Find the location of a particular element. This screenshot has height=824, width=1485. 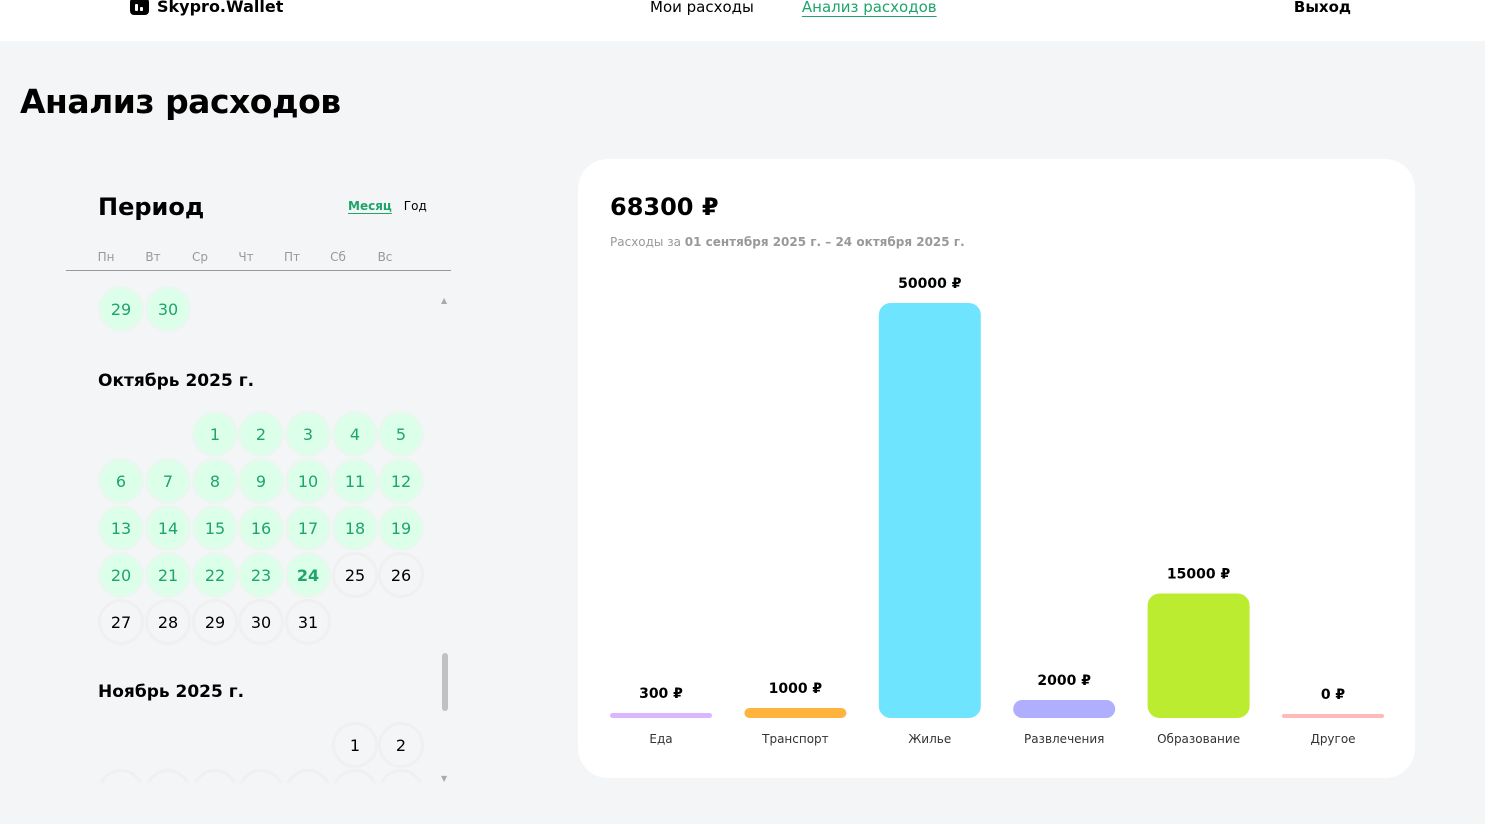

calendar-day: 28 is located at coordinates (168, 622).